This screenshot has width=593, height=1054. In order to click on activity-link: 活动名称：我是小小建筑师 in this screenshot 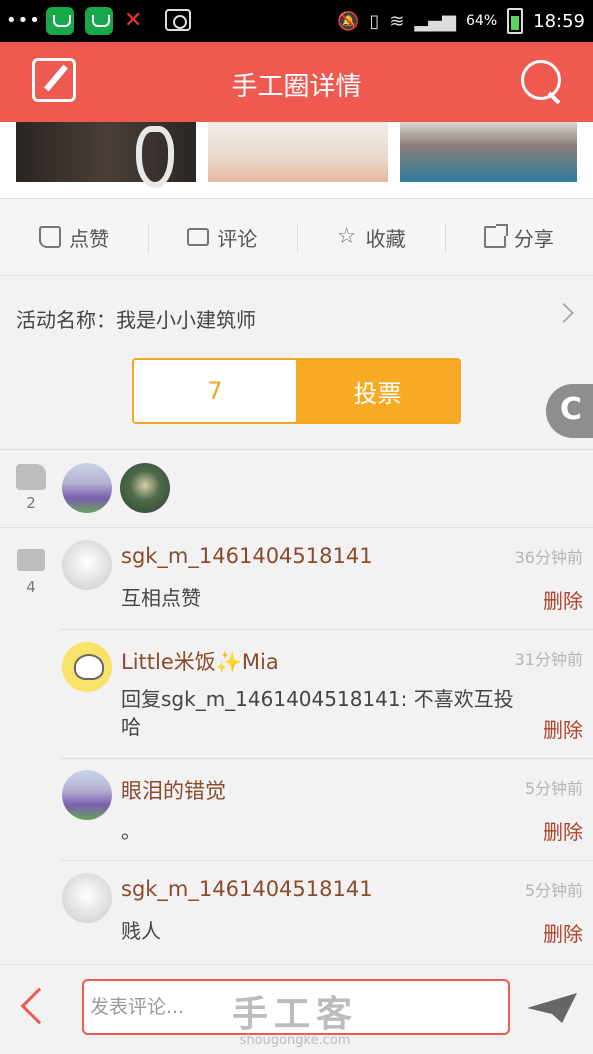, I will do `click(296, 318)`.